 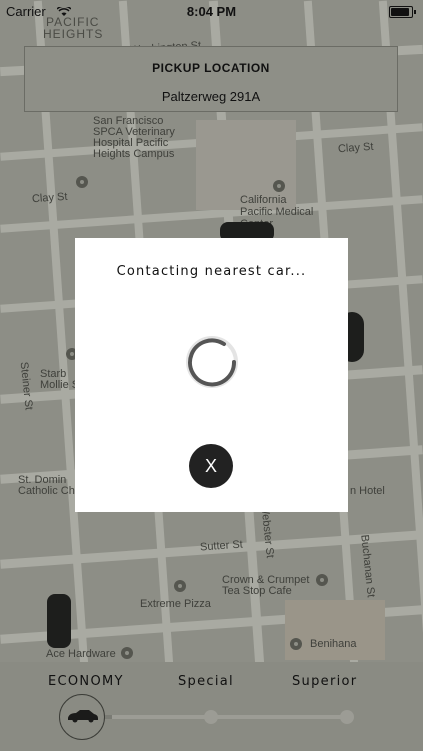 I want to click on map-label: Extreme Pizza, so click(x=175, y=604).